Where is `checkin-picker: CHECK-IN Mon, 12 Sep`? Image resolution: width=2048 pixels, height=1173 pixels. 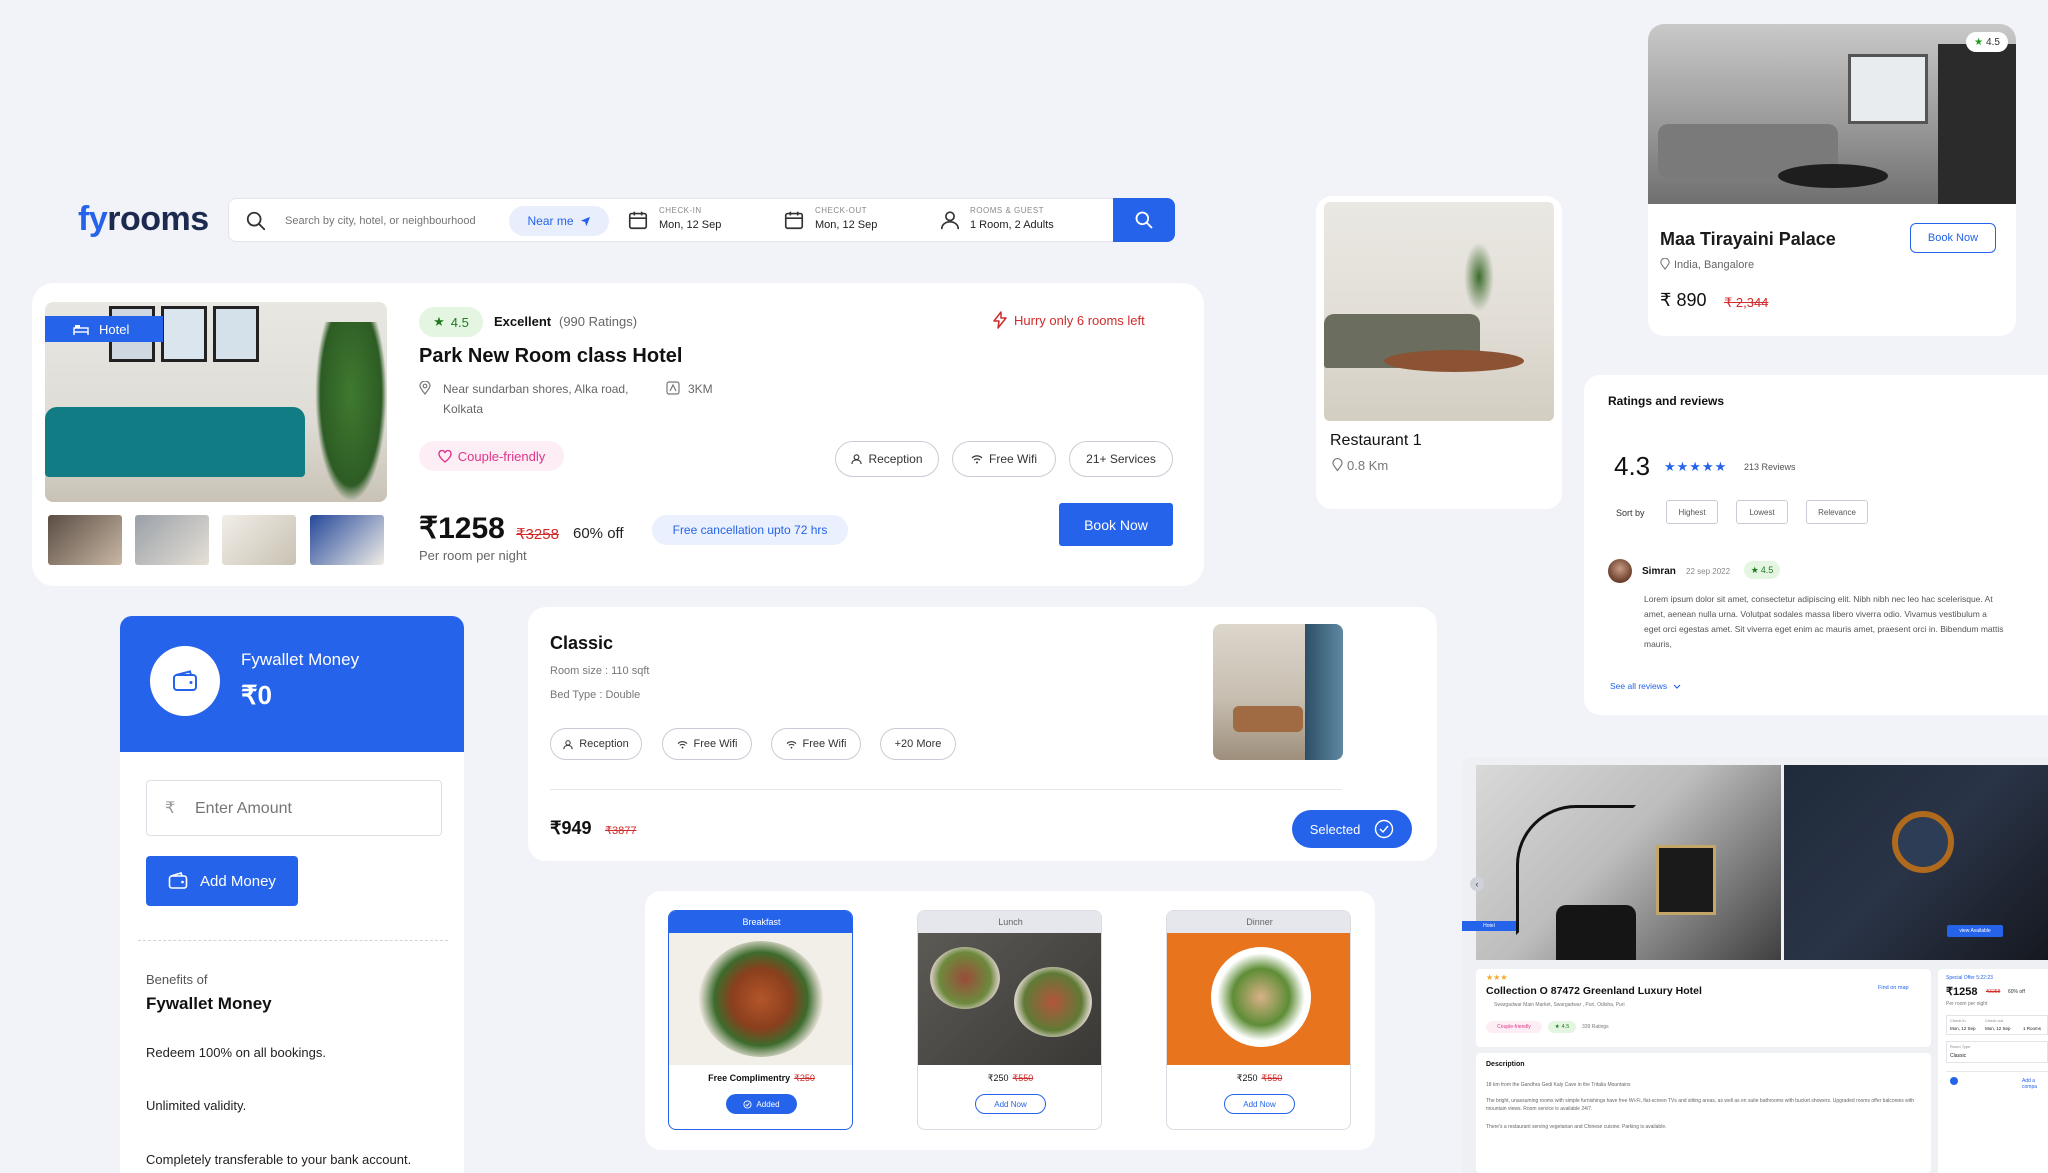 checkin-picker: CHECK-IN Mon, 12 Sep is located at coordinates (702, 221).